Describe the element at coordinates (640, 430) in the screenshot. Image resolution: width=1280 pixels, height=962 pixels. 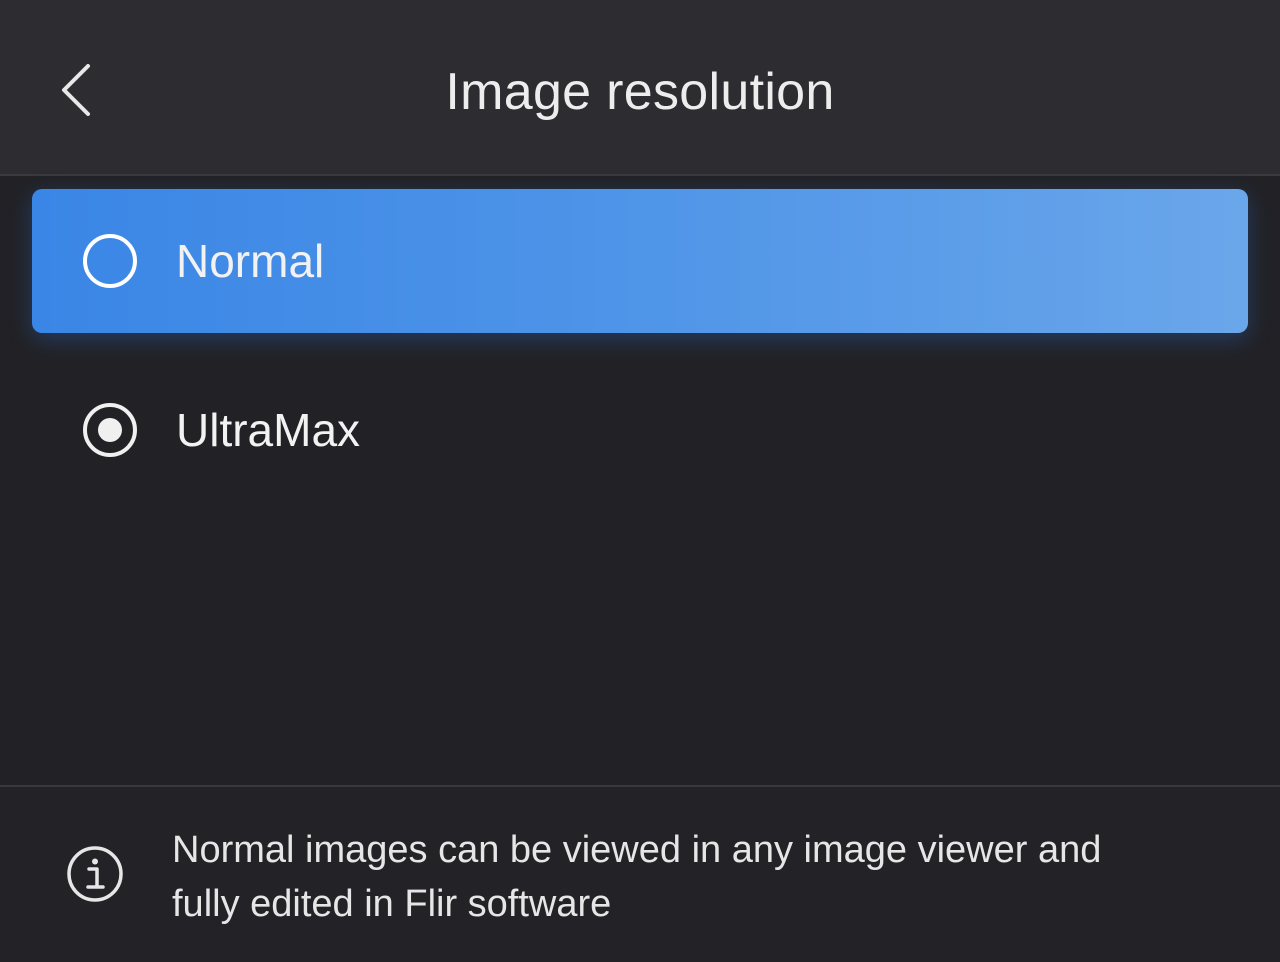
I see `option-ultramax: UltraMax` at that location.